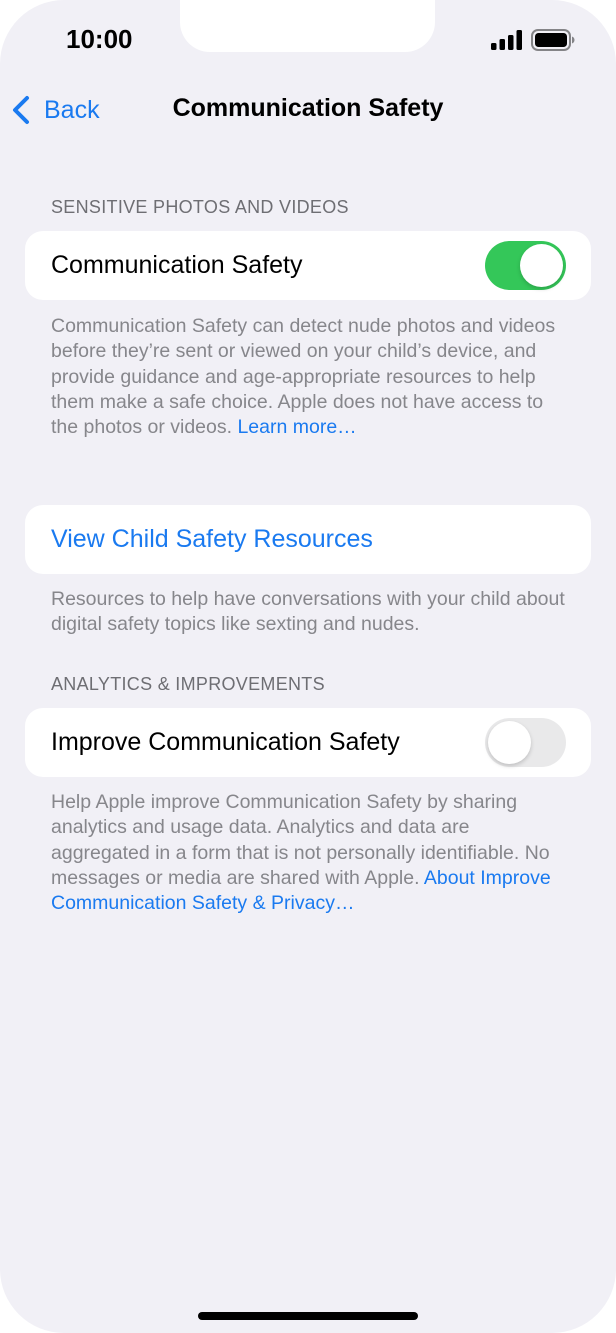 This screenshot has height=1333, width=616. I want to click on view-child-safety-resources-link: View Child Safety Resources, so click(212, 539).